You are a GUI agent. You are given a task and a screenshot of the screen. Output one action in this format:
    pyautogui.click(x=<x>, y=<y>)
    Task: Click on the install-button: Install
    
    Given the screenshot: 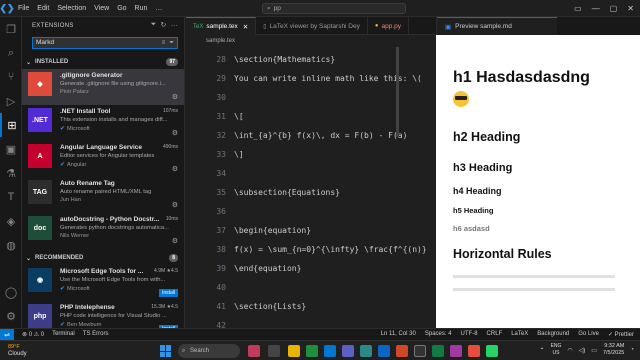 What is the action you would take?
    pyautogui.click(x=168, y=293)
    